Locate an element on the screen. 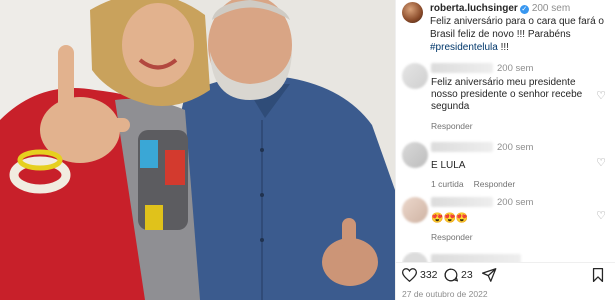  post-date: 27 de outubro de 2022 is located at coordinates (445, 294).